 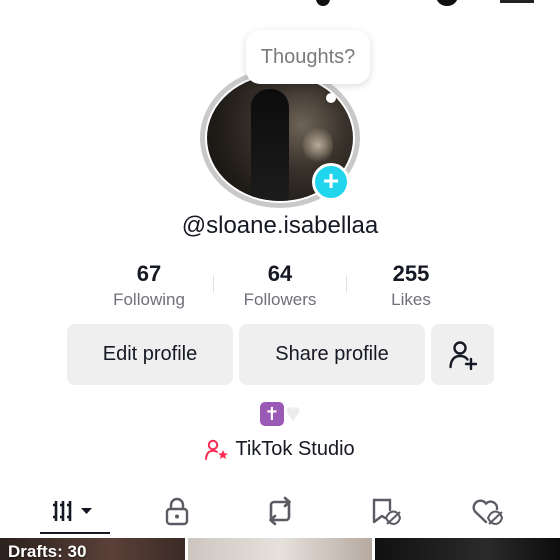 I want to click on tab-private, so click(x=177, y=511).